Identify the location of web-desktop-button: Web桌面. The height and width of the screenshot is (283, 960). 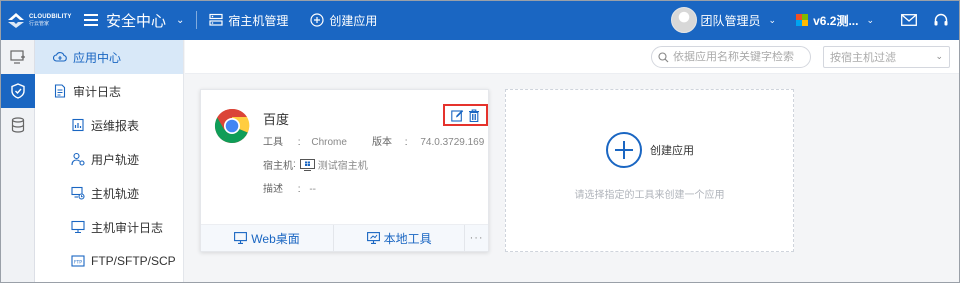
(268, 238).